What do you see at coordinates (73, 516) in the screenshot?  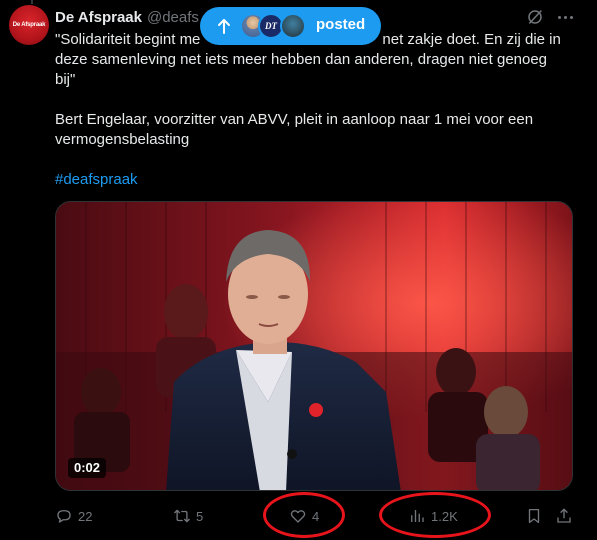 I see `reply-button: 22` at bounding box center [73, 516].